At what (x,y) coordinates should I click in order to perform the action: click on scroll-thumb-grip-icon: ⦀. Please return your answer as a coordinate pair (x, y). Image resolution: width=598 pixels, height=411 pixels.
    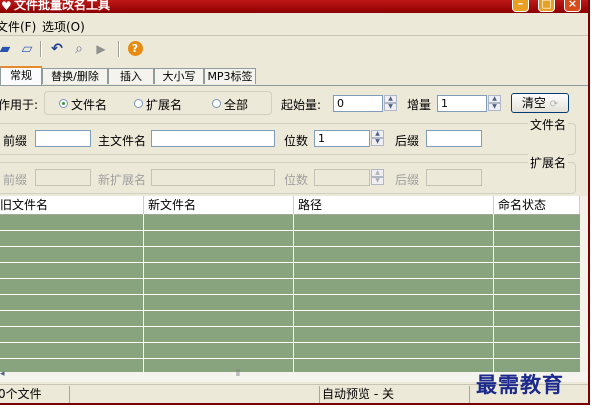
    Looking at the image, I should click on (238, 374).